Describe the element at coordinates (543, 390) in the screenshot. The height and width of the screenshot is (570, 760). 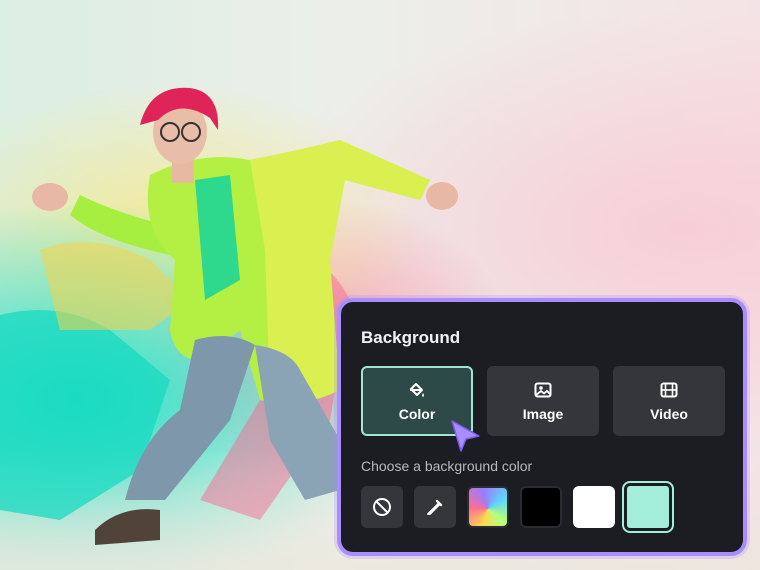
I see `image-icon` at that location.